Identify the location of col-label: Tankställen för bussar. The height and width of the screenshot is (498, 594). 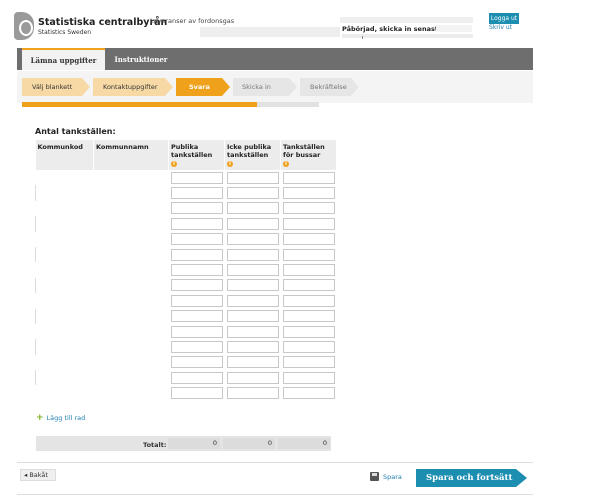
(304, 151).